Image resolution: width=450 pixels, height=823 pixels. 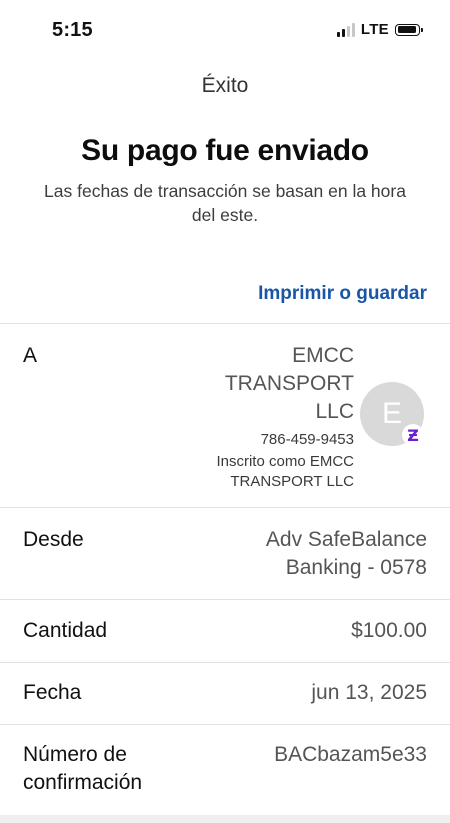 What do you see at coordinates (72, 30) in the screenshot?
I see `status-time: 5:15` at bounding box center [72, 30].